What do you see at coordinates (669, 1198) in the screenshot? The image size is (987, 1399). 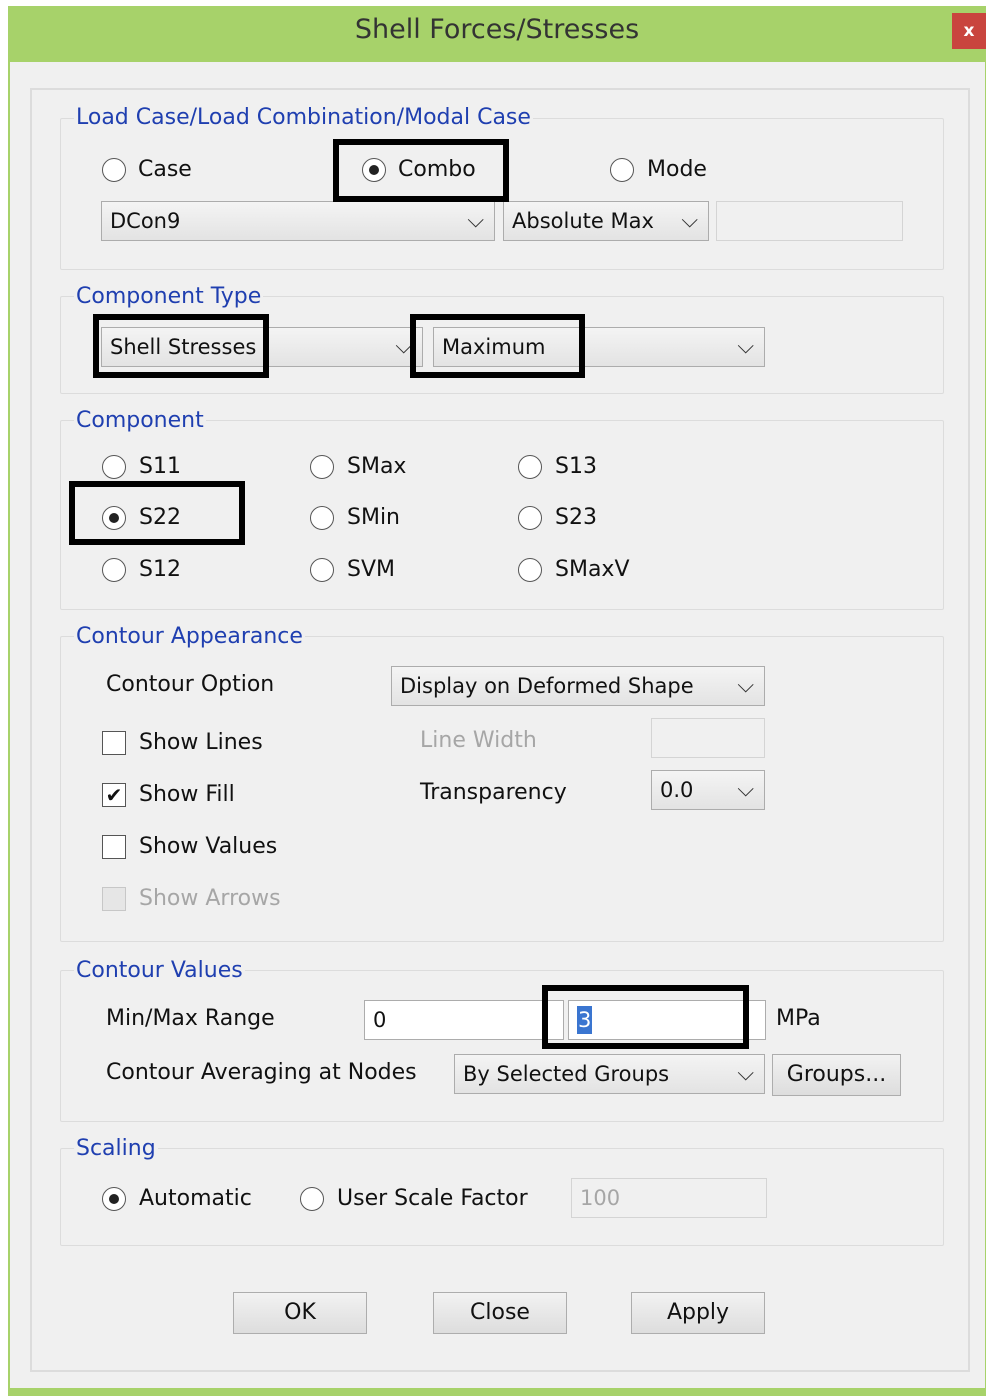 I see `scale-factor-field: 100` at bounding box center [669, 1198].